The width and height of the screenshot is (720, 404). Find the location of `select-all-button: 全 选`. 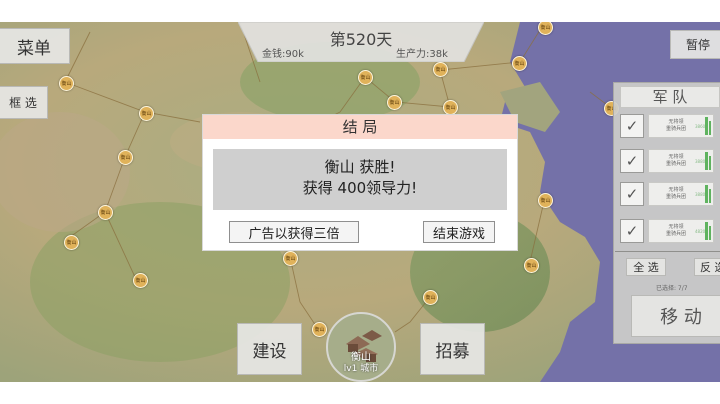

select-all-button: 全 选 is located at coordinates (646, 267).